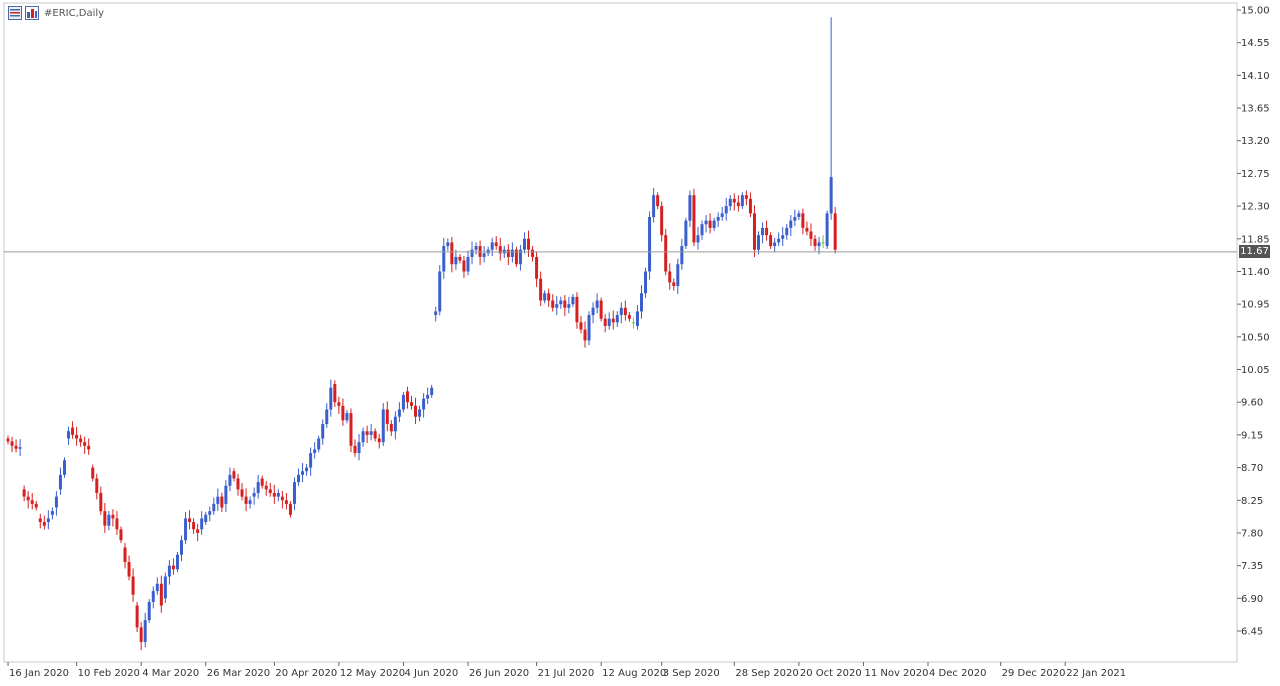 The height and width of the screenshot is (686, 1280). What do you see at coordinates (566, 673) in the screenshot?
I see `time-tick-label: 21 Jul 2020` at bounding box center [566, 673].